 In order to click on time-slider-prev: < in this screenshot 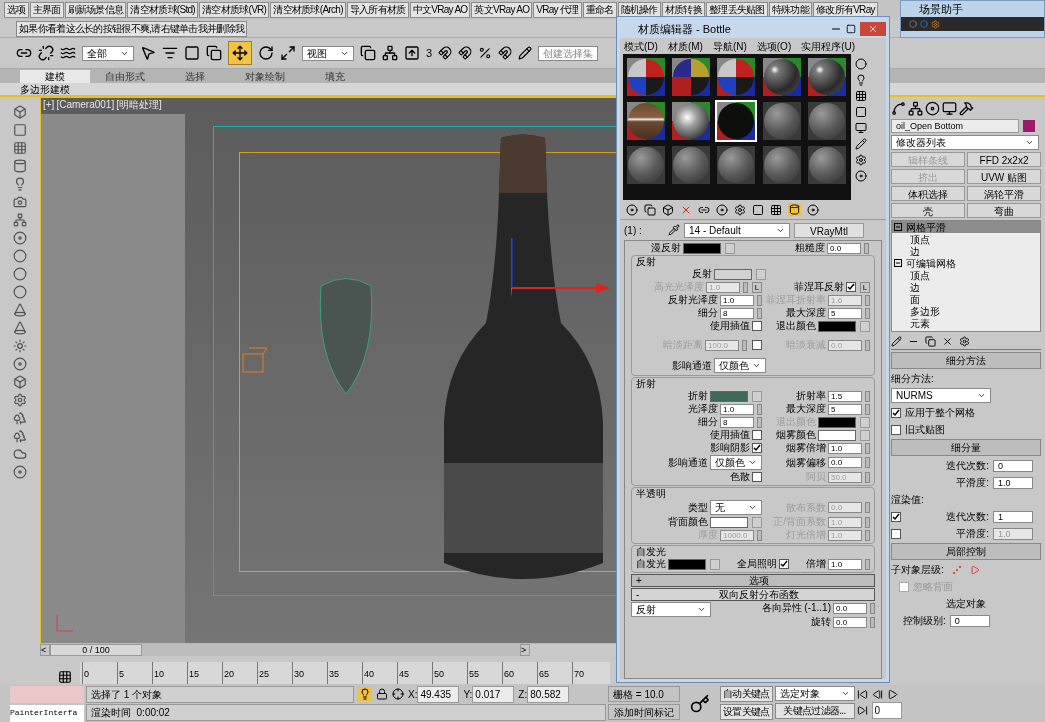, I will do `click(45, 650)`.